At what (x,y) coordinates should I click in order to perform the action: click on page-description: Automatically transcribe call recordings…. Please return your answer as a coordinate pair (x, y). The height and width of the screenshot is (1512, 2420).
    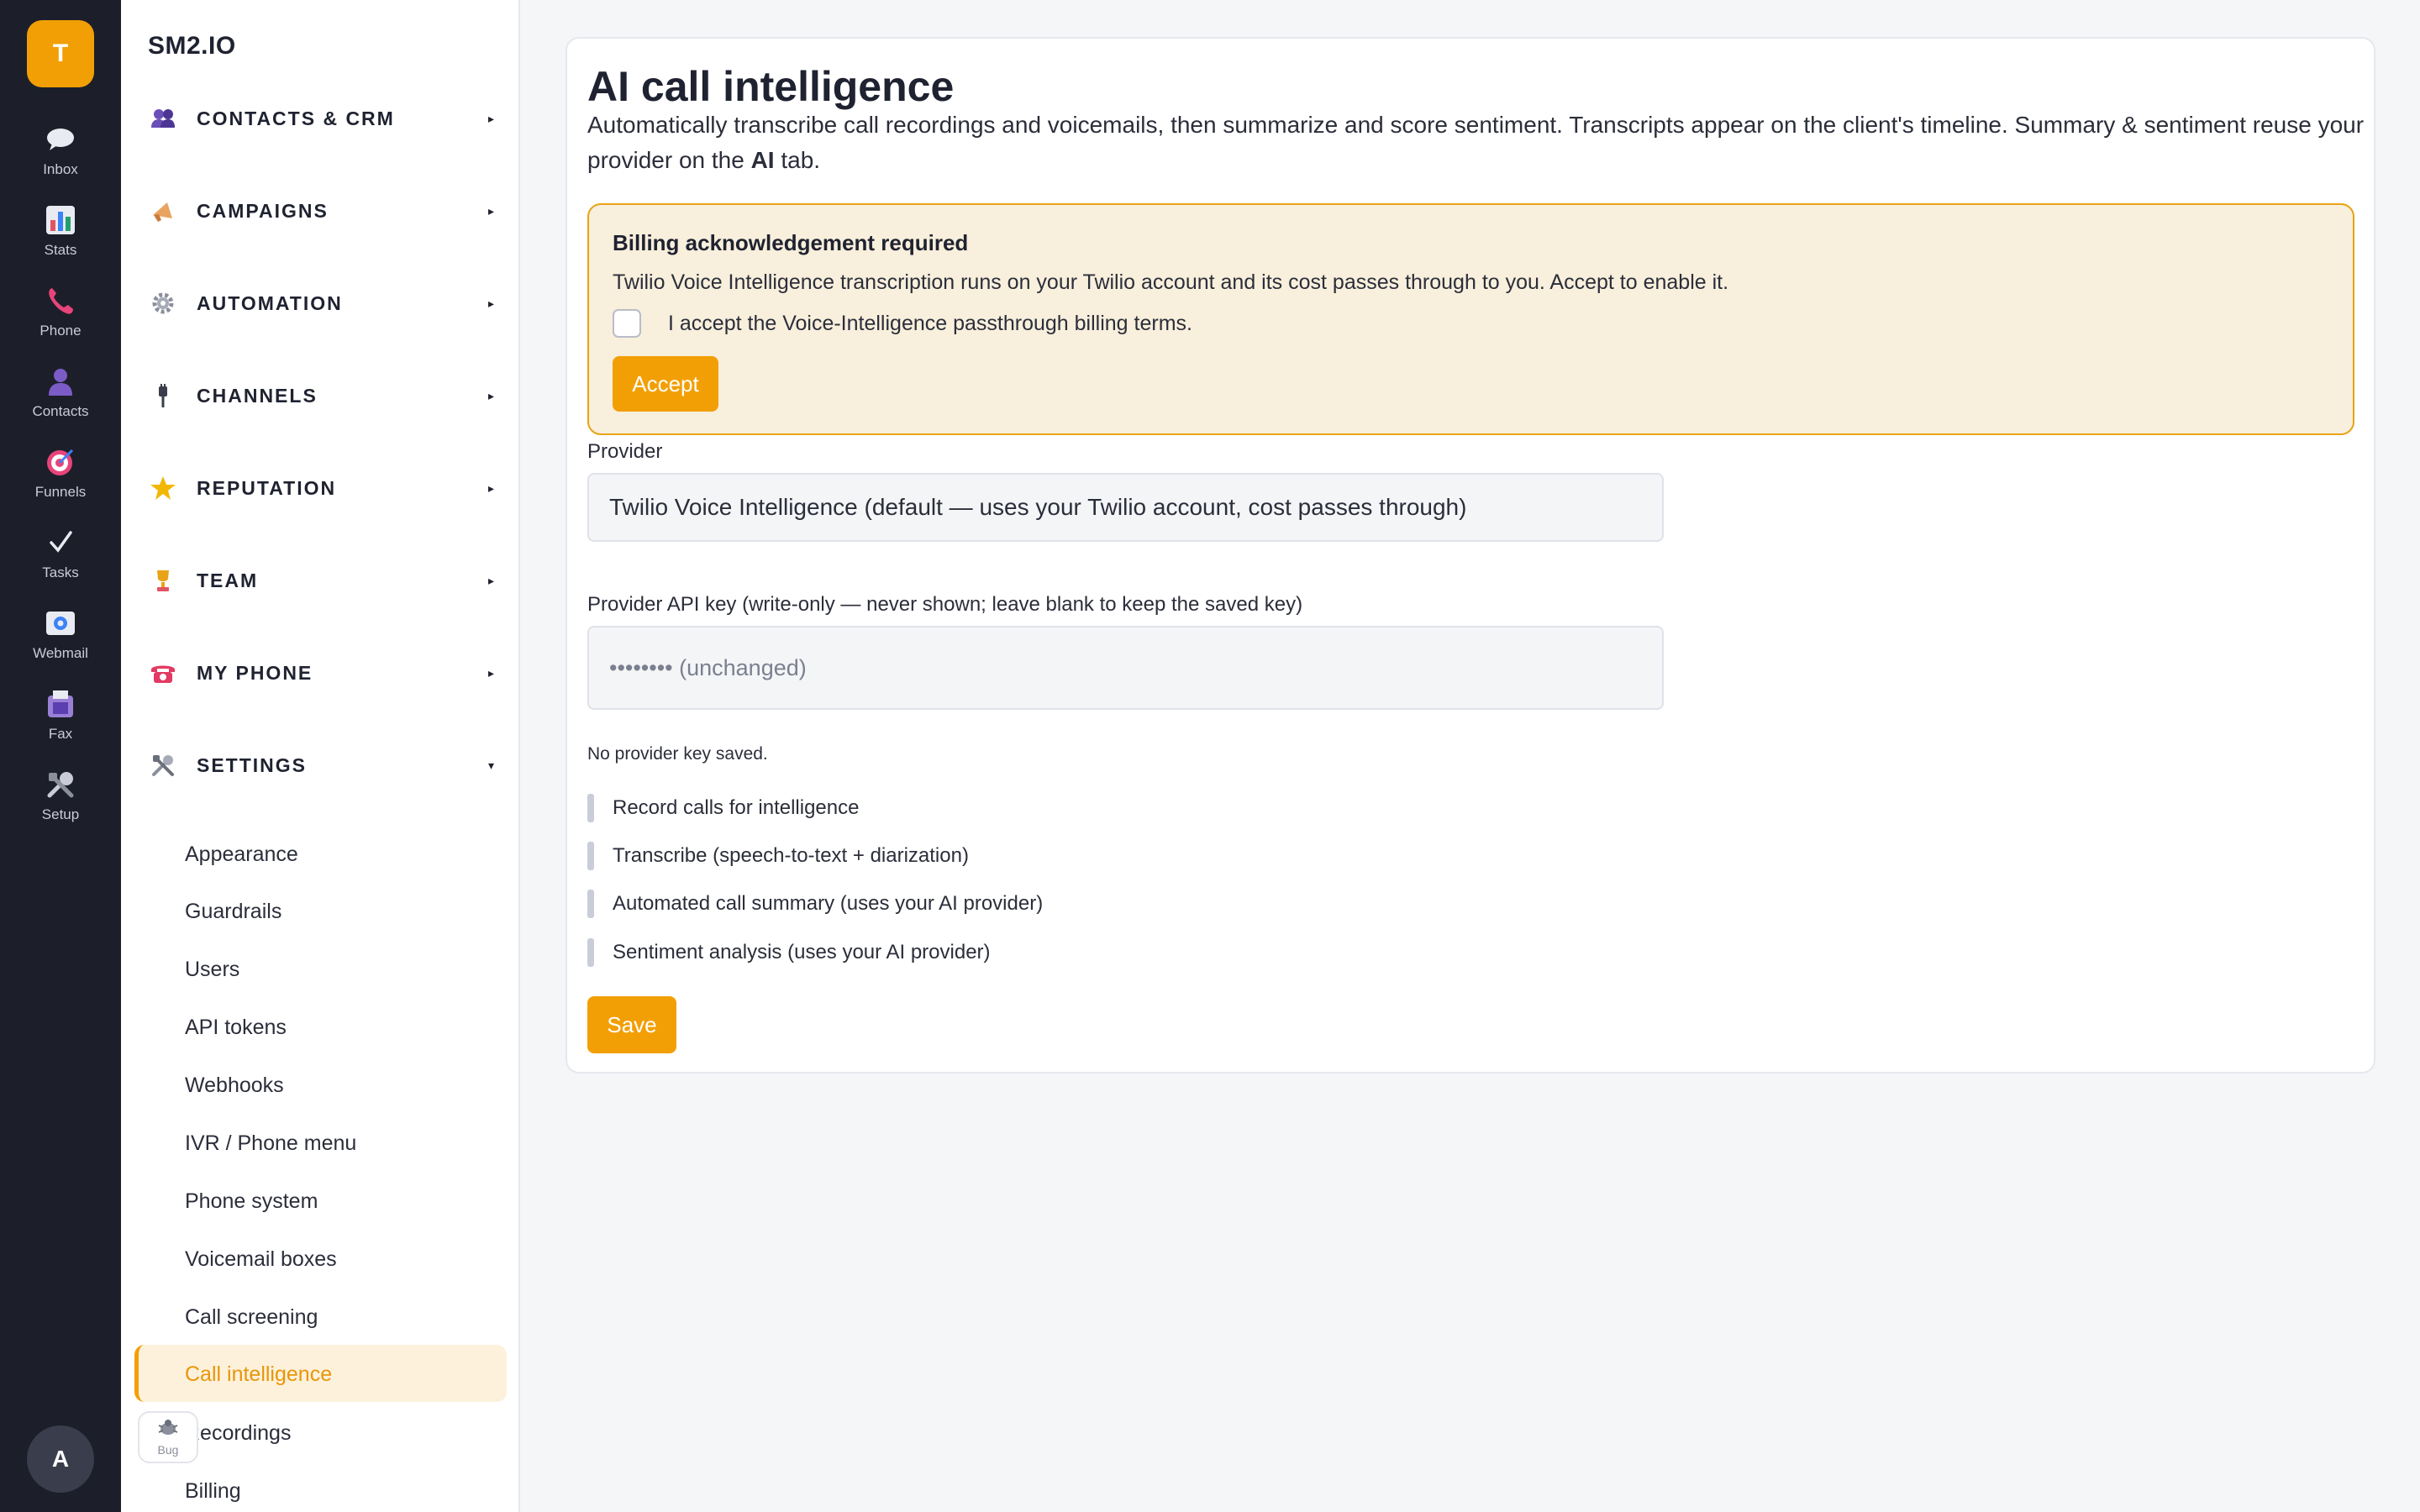
    Looking at the image, I should click on (1478, 143).